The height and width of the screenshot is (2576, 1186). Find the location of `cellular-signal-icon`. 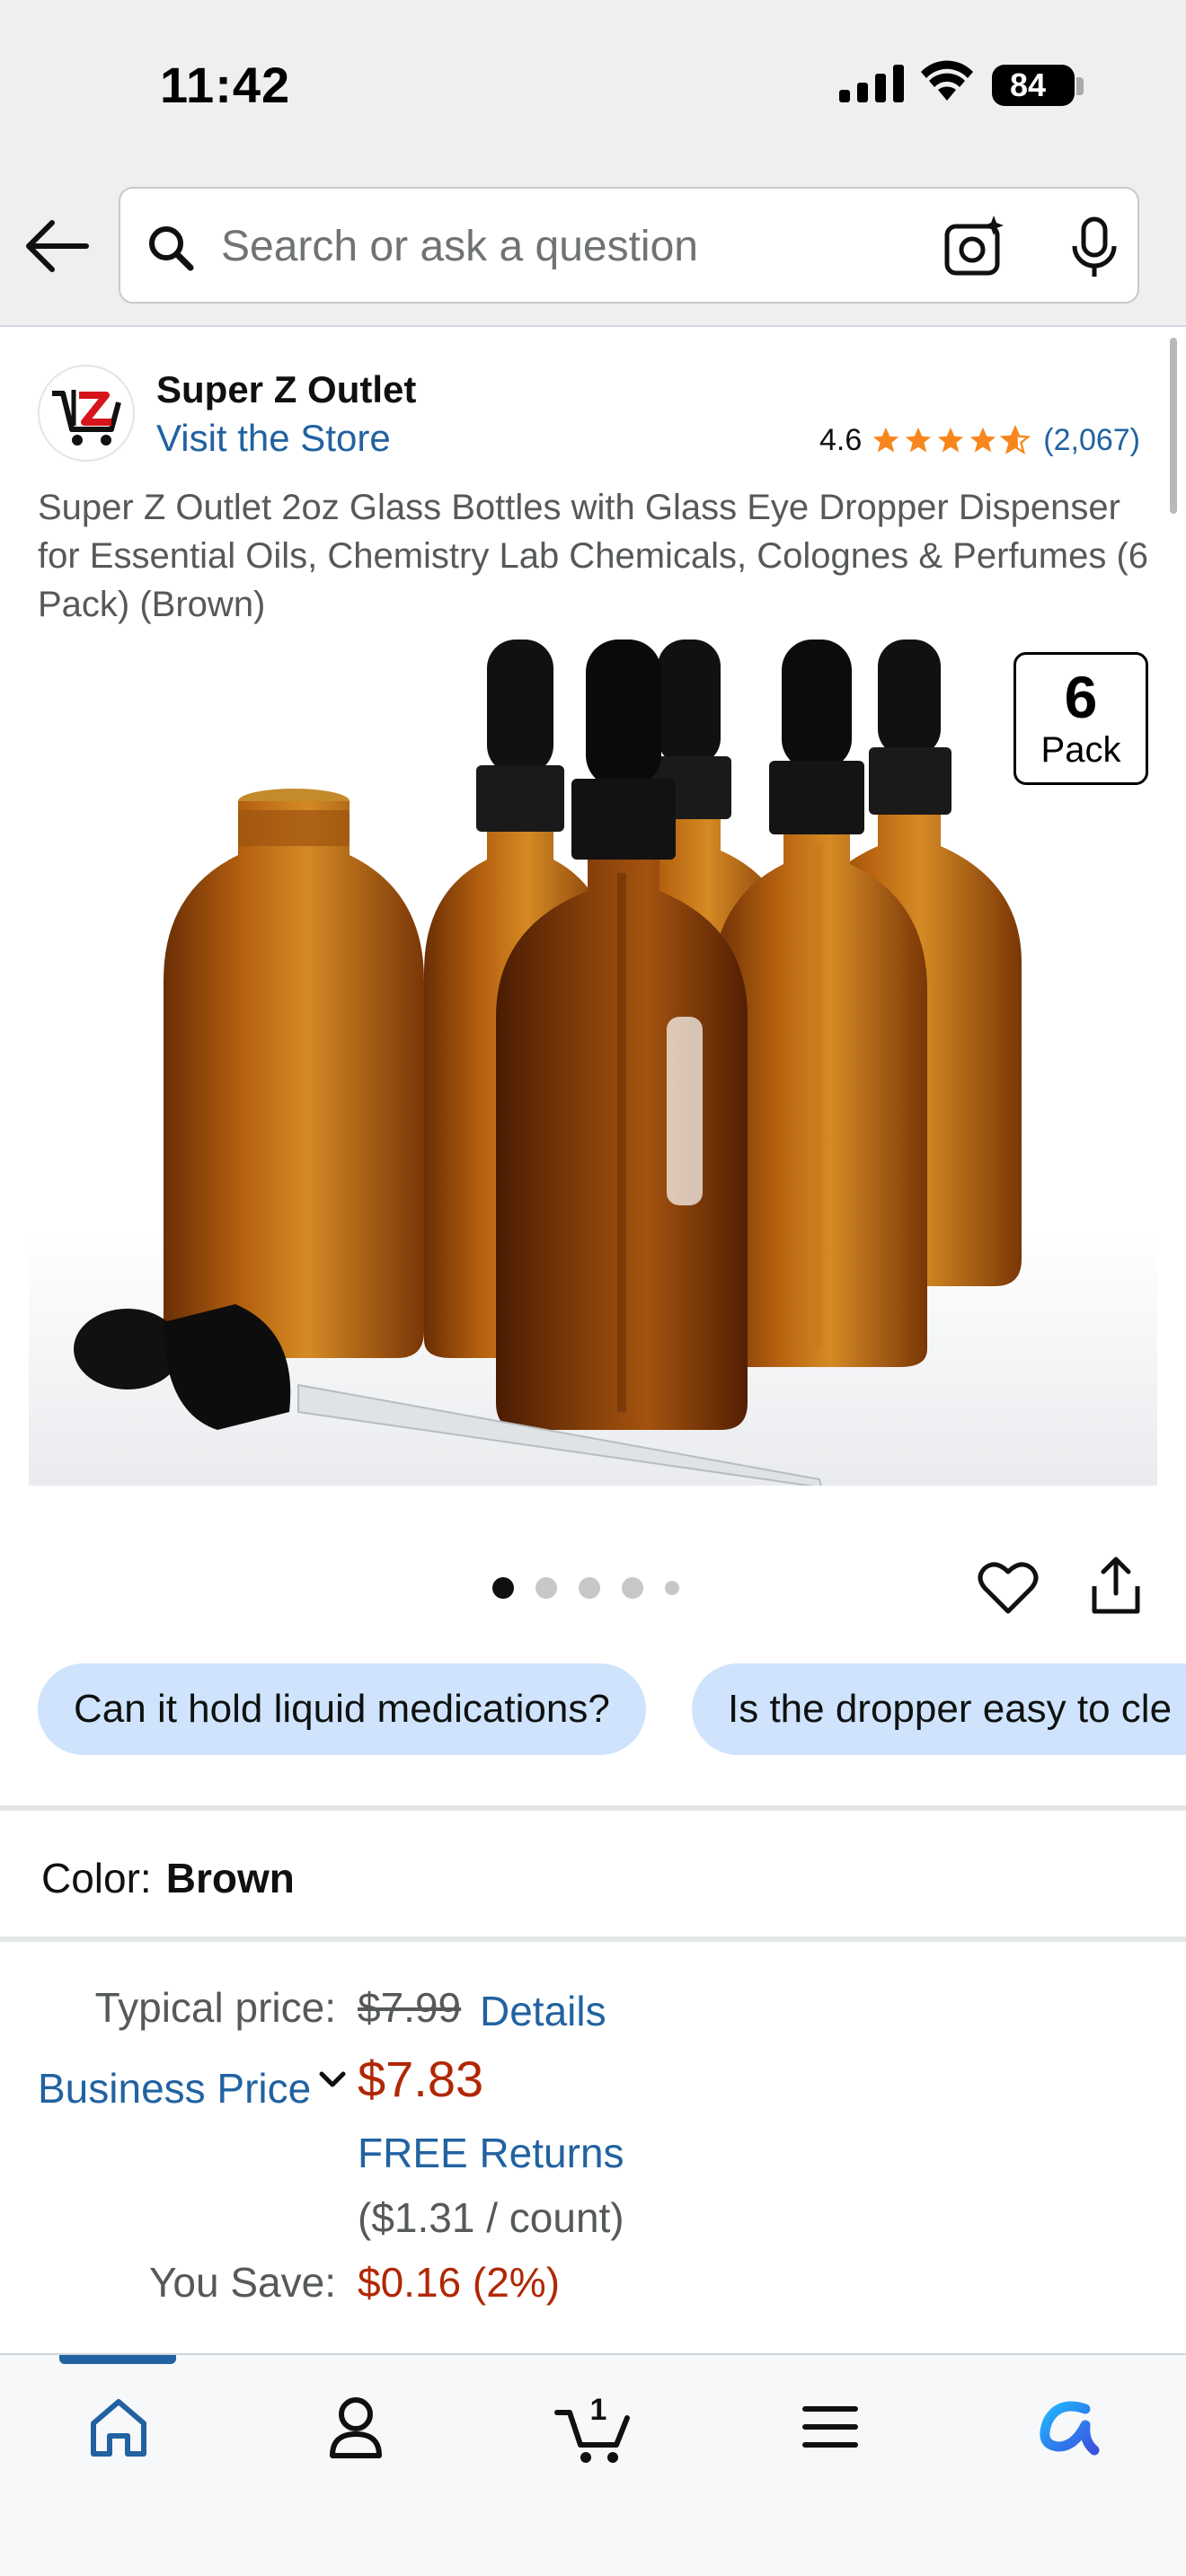

cellular-signal-icon is located at coordinates (871, 82).